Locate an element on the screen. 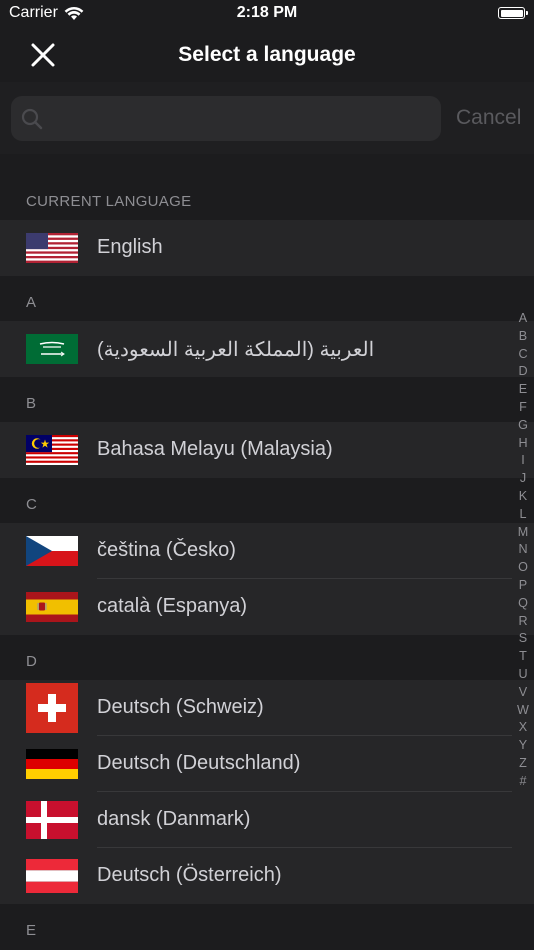 Image resolution: width=534 pixels, height=950 pixels. index-letter: A is located at coordinates (523, 319).